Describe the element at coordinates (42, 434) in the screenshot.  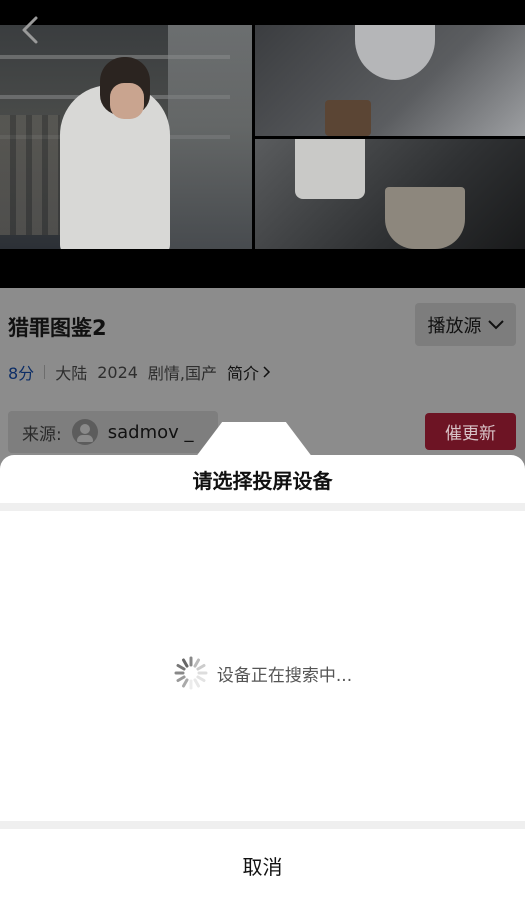
I see `source-label: 来源:` at that location.